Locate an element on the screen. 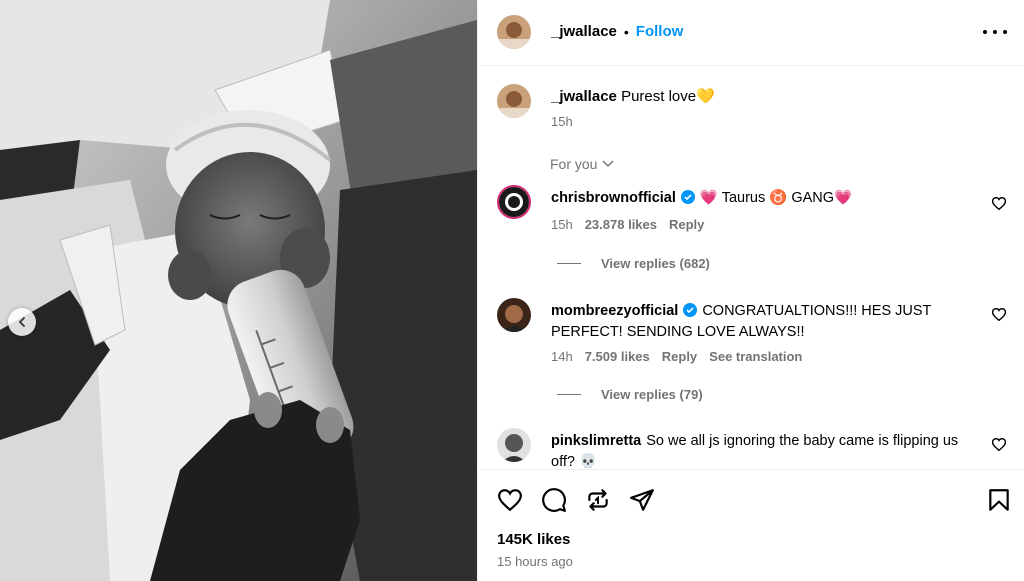 This screenshot has width=1024, height=581. caption-text-row: _jwallace Purest love💛 is located at coordinates (633, 96).